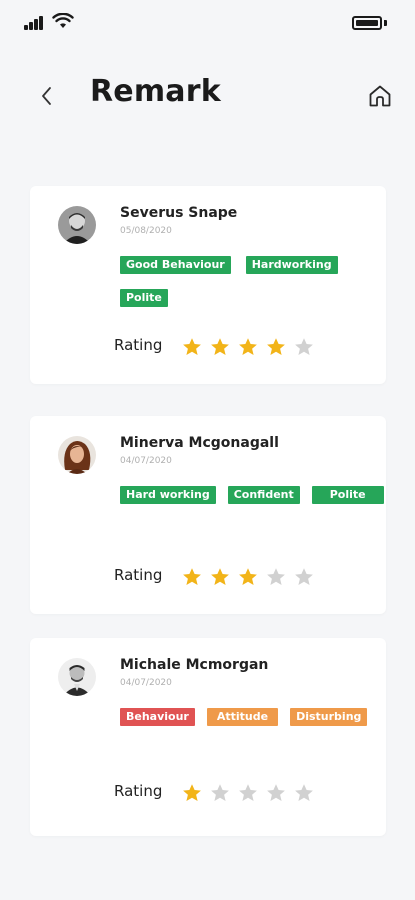  Describe the element at coordinates (168, 495) in the screenshot. I see `remark-tag: Hard working` at that location.